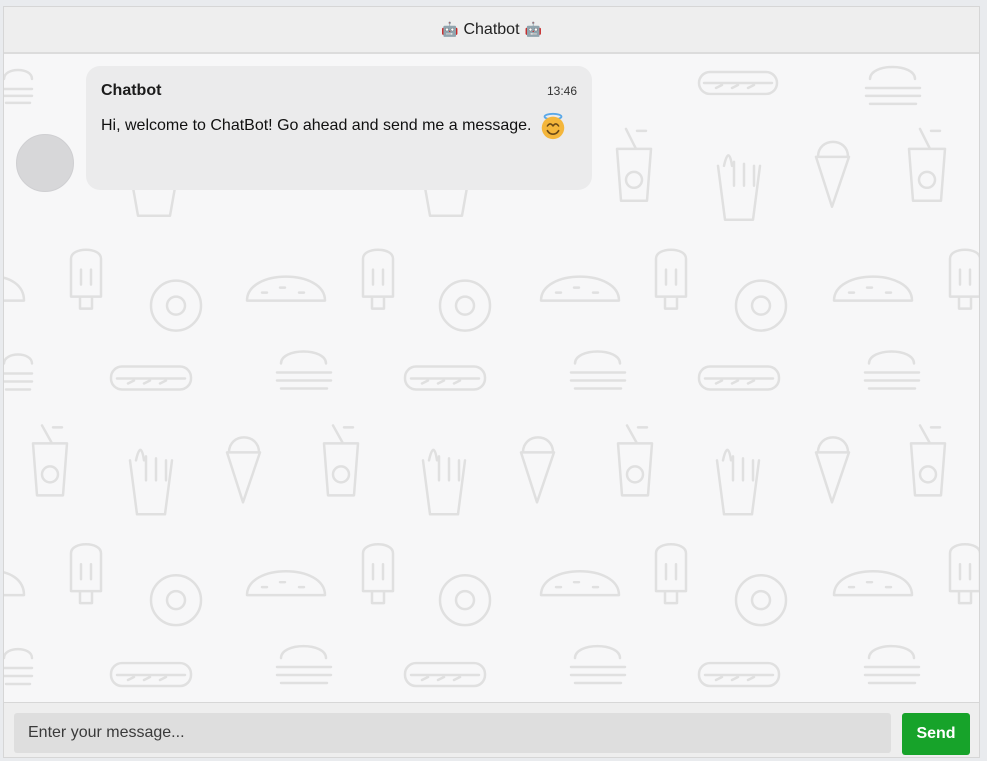 This screenshot has height=761, width=987. I want to click on message-input, so click(452, 733).